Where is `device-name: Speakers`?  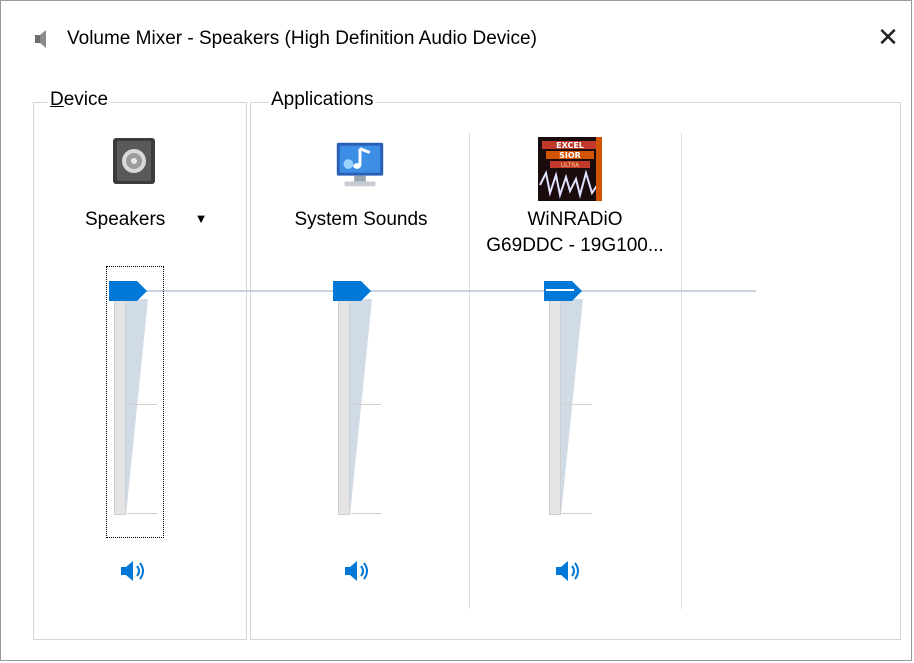
device-name: Speakers is located at coordinates (125, 219).